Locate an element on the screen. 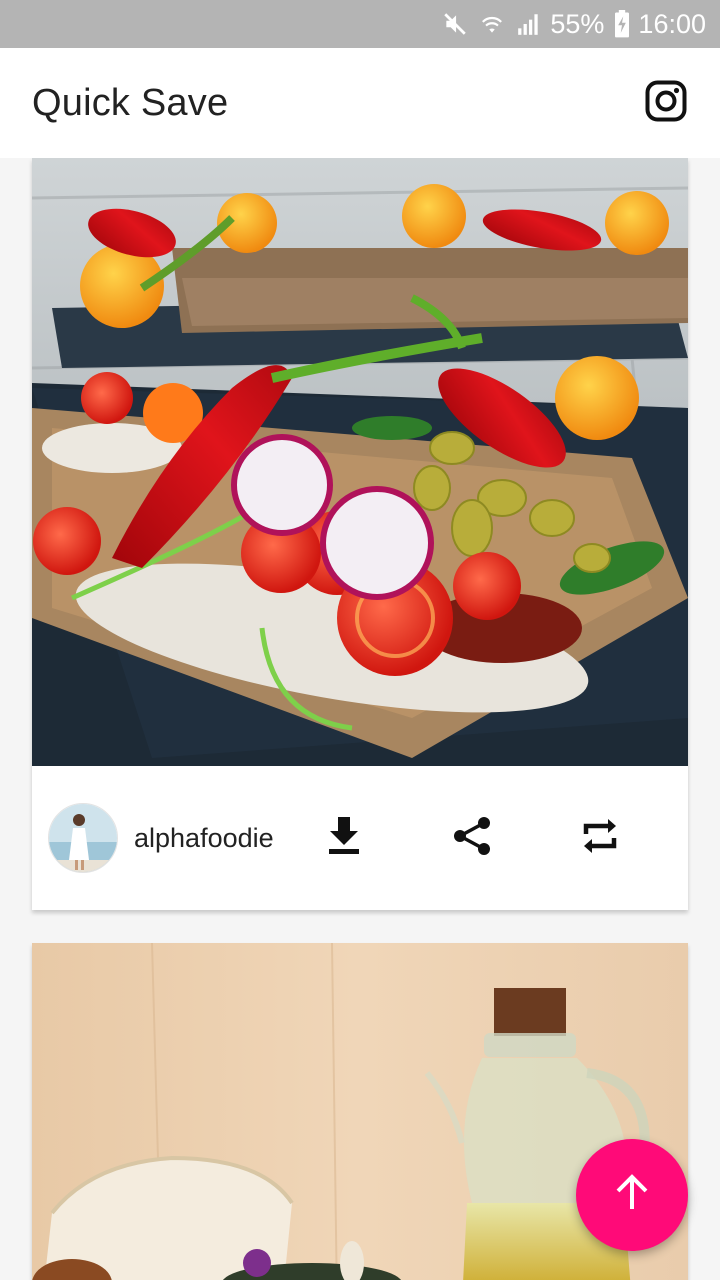 The height and width of the screenshot is (1280, 720). scroll-to-top-button is located at coordinates (632, 1195).